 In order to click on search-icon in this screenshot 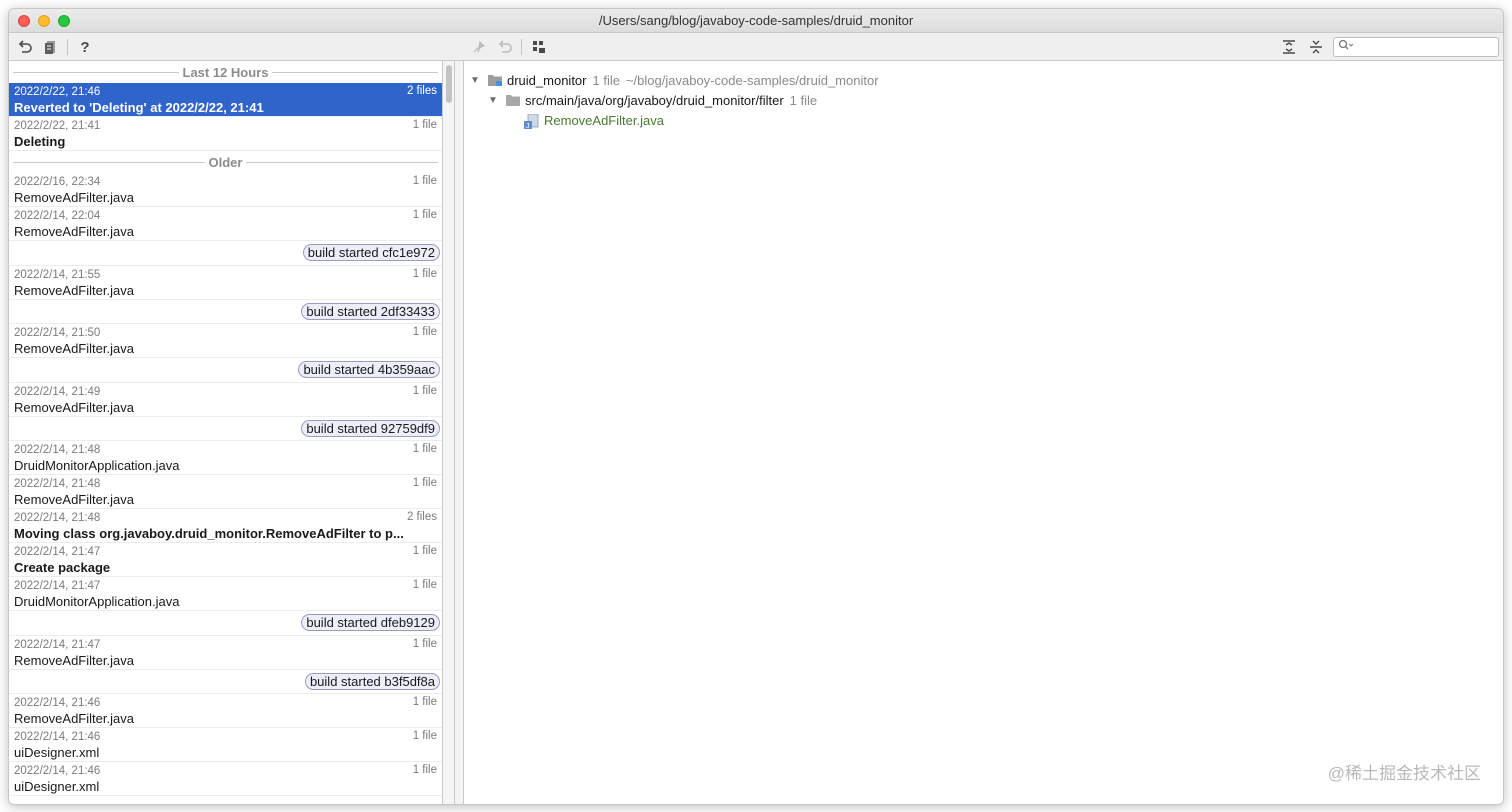, I will do `click(1346, 47)`.